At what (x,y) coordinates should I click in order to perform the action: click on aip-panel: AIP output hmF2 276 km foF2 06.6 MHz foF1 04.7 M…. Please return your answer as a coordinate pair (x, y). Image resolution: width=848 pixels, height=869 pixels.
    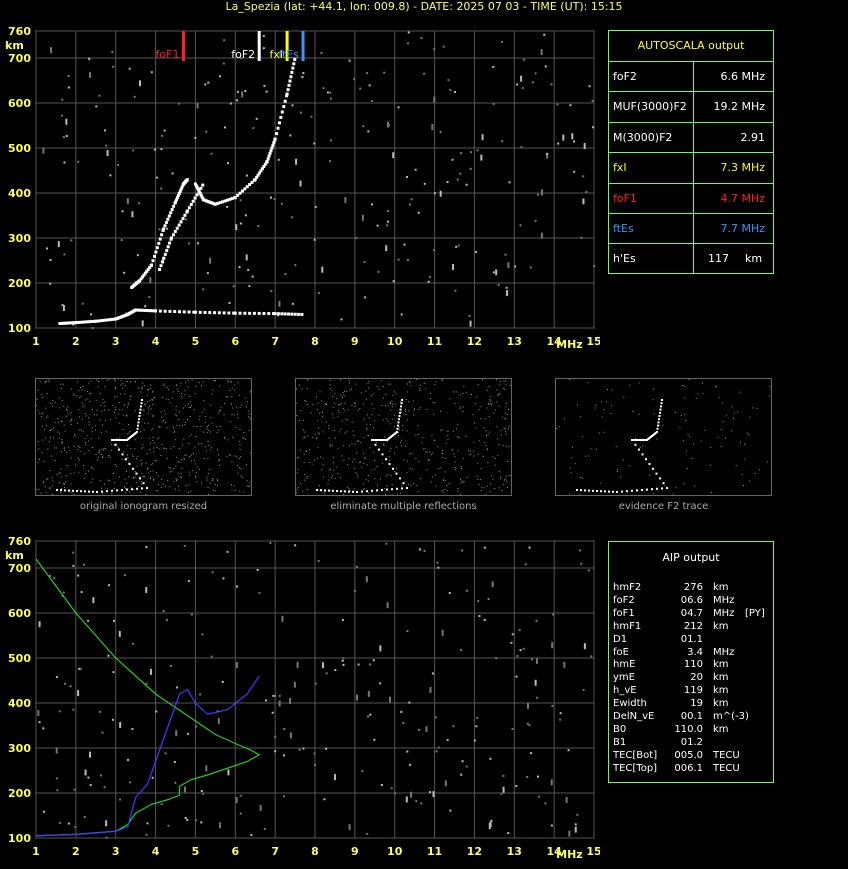
    Looking at the image, I should click on (691, 662).